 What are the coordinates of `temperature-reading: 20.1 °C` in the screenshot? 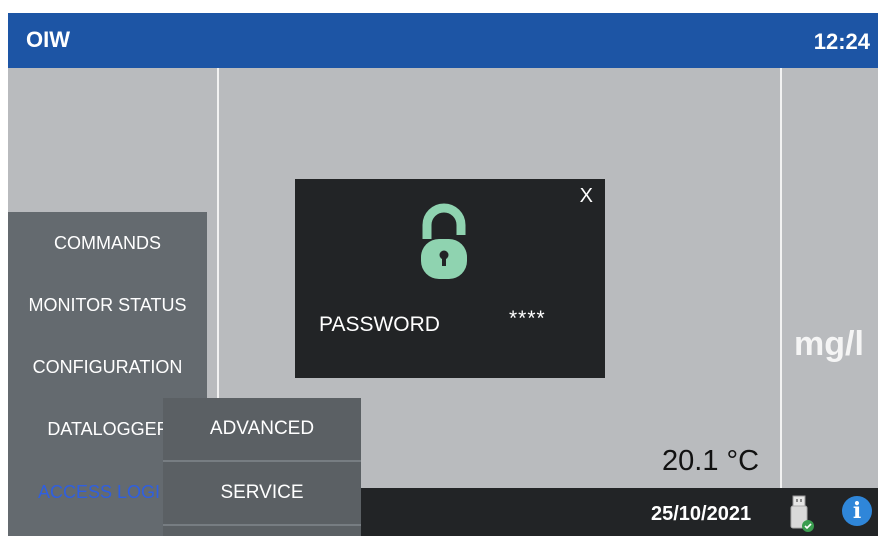 It's located at (711, 461).